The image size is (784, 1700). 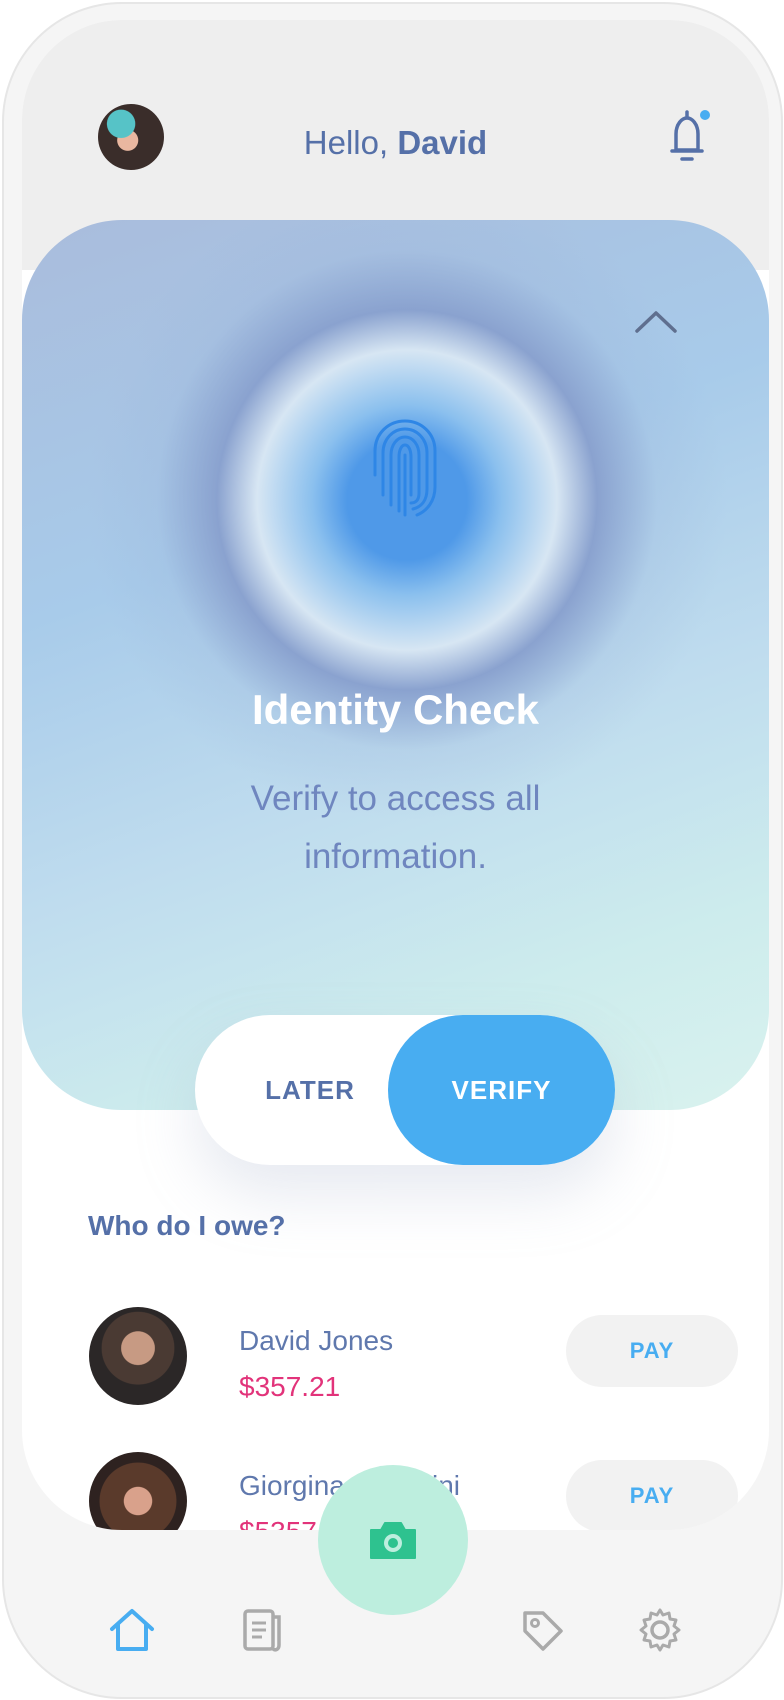 What do you see at coordinates (350, 142) in the screenshot?
I see `greeting-prefix: Hello,` at bounding box center [350, 142].